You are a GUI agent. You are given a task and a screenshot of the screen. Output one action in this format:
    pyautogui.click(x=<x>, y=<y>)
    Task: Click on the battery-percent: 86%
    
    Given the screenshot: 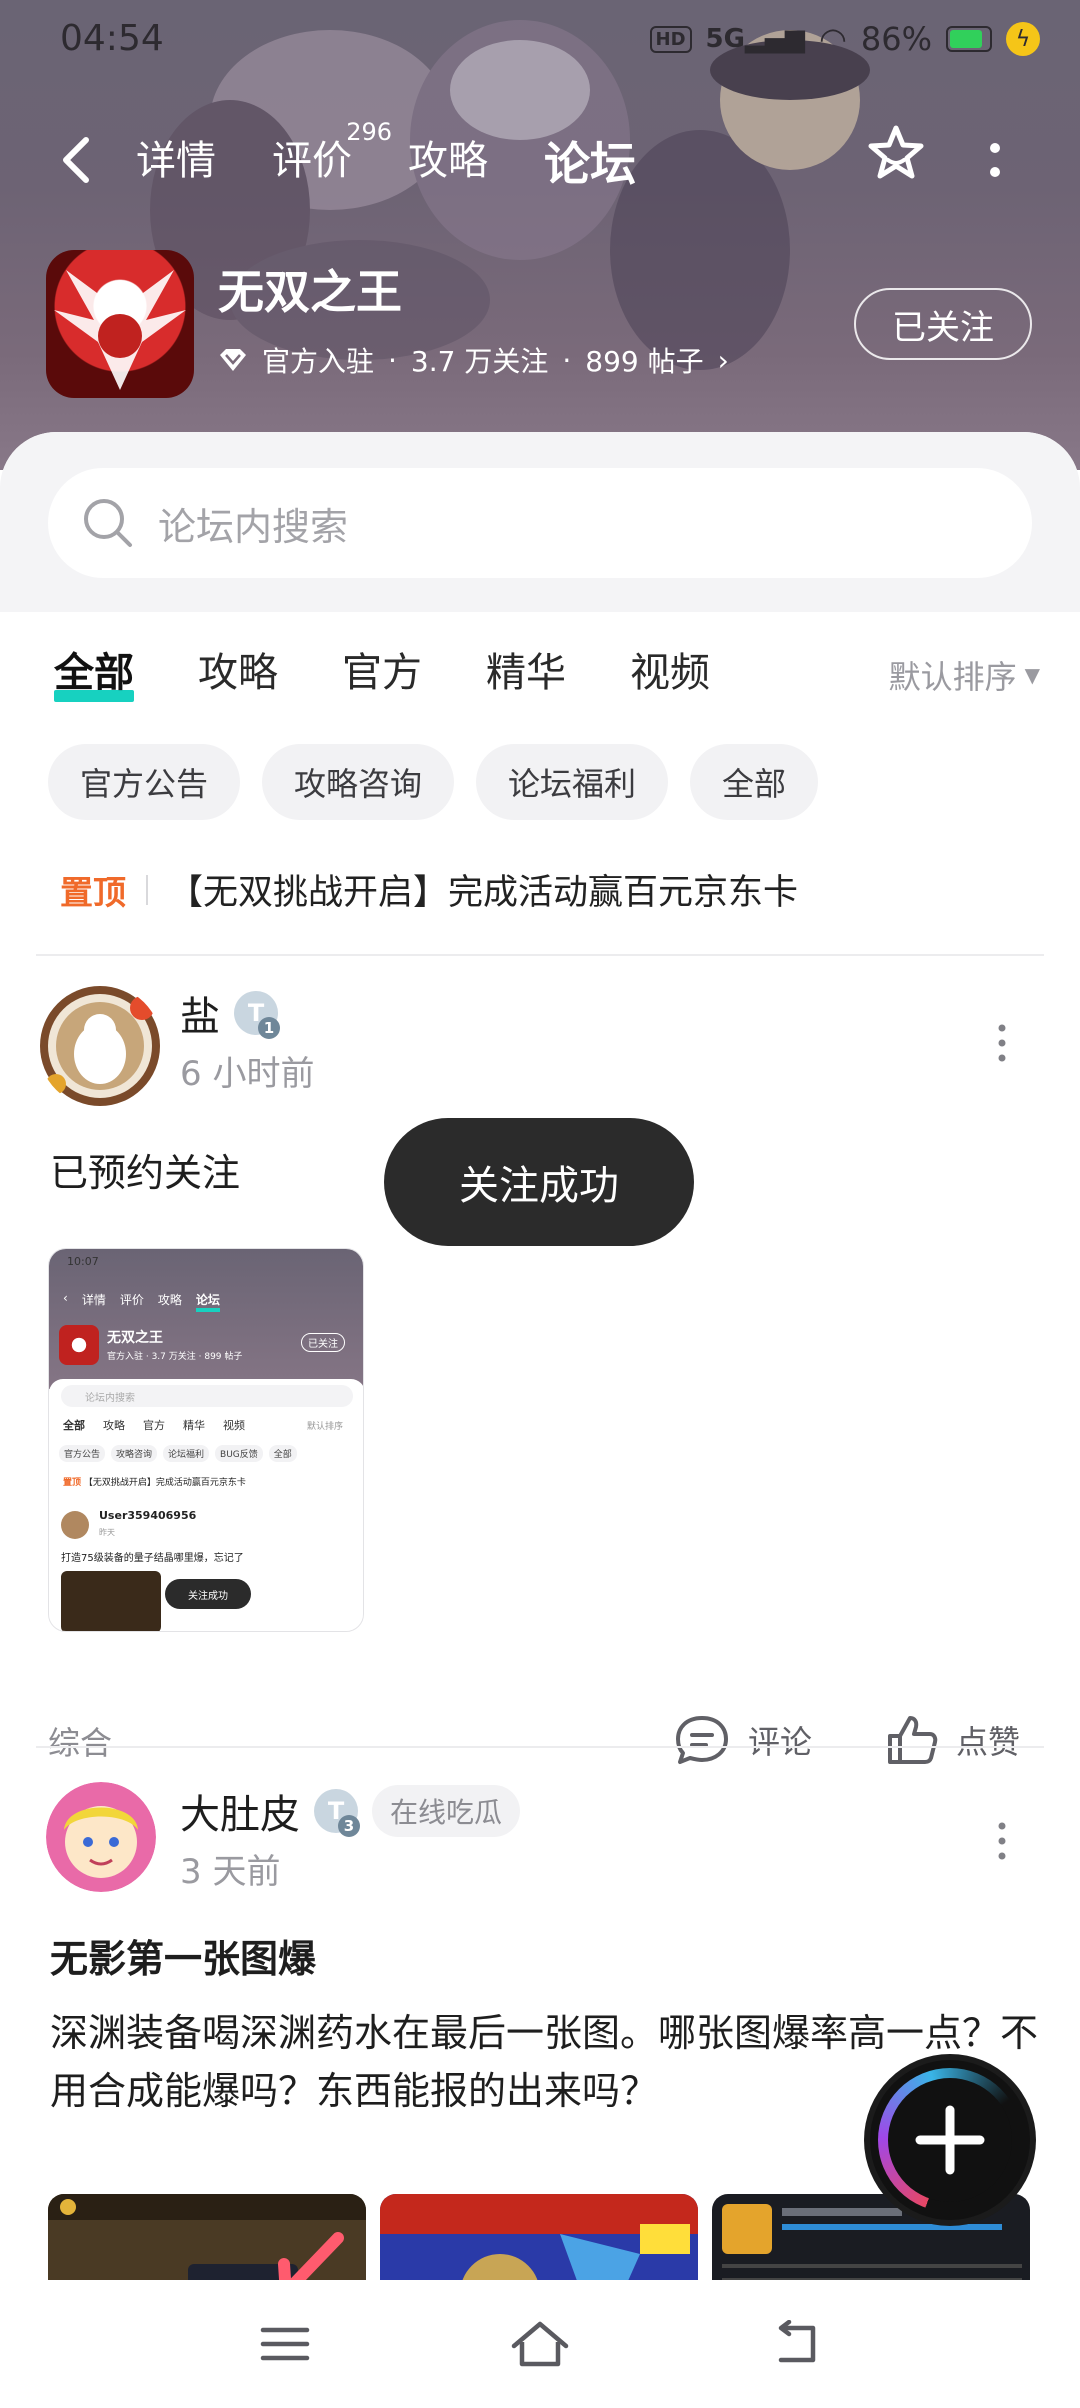 What is the action you would take?
    pyautogui.click(x=896, y=39)
    